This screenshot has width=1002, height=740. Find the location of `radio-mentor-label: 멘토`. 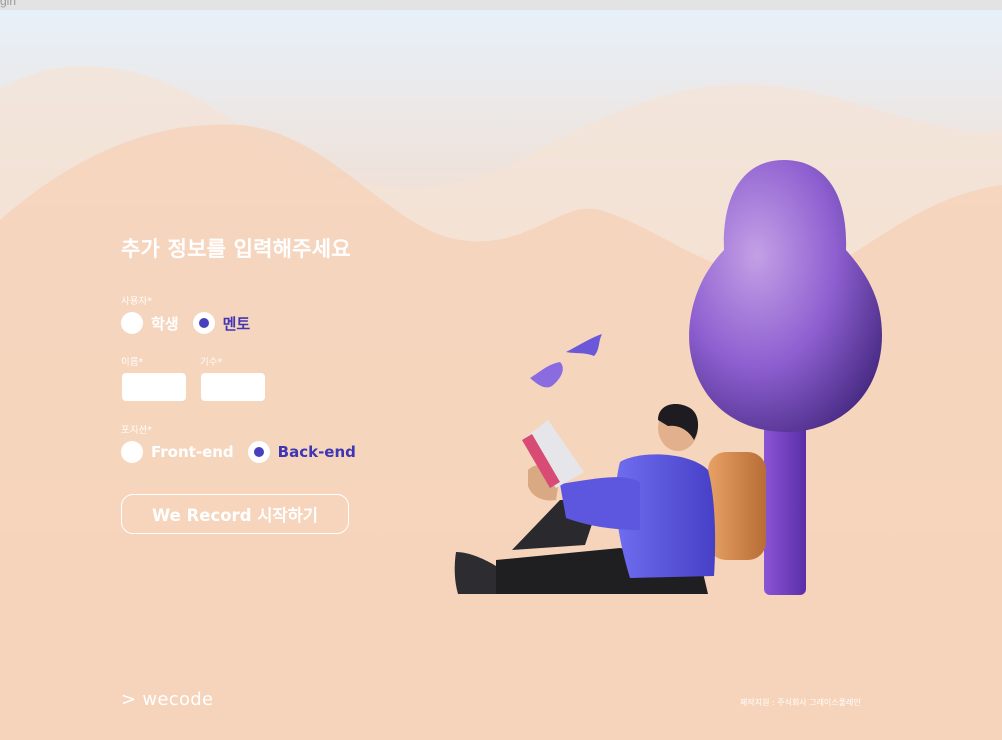

radio-mentor-label: 멘토 is located at coordinates (237, 323).